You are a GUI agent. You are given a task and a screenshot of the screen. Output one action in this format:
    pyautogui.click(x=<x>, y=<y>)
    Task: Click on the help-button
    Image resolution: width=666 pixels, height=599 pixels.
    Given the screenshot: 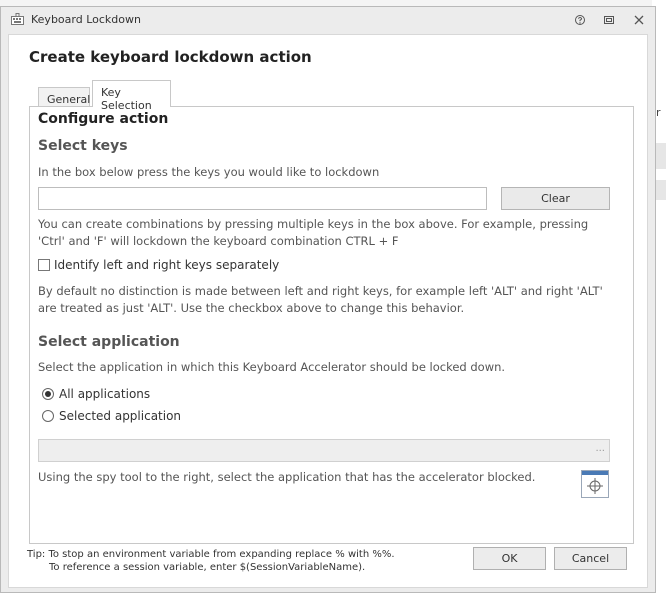 What is the action you would take?
    pyautogui.click(x=580, y=20)
    